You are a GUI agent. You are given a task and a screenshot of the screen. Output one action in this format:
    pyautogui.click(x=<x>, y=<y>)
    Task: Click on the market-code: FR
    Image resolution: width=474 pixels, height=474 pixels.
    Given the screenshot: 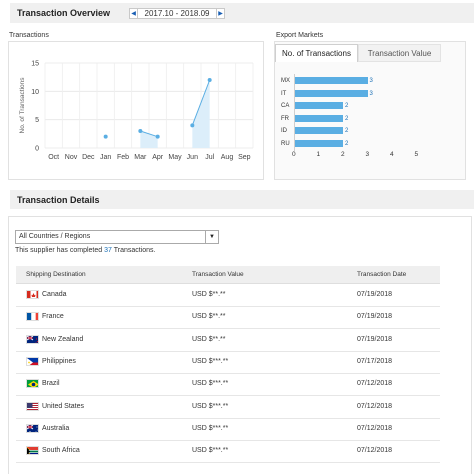 What is the action you would take?
    pyautogui.click(x=285, y=118)
    